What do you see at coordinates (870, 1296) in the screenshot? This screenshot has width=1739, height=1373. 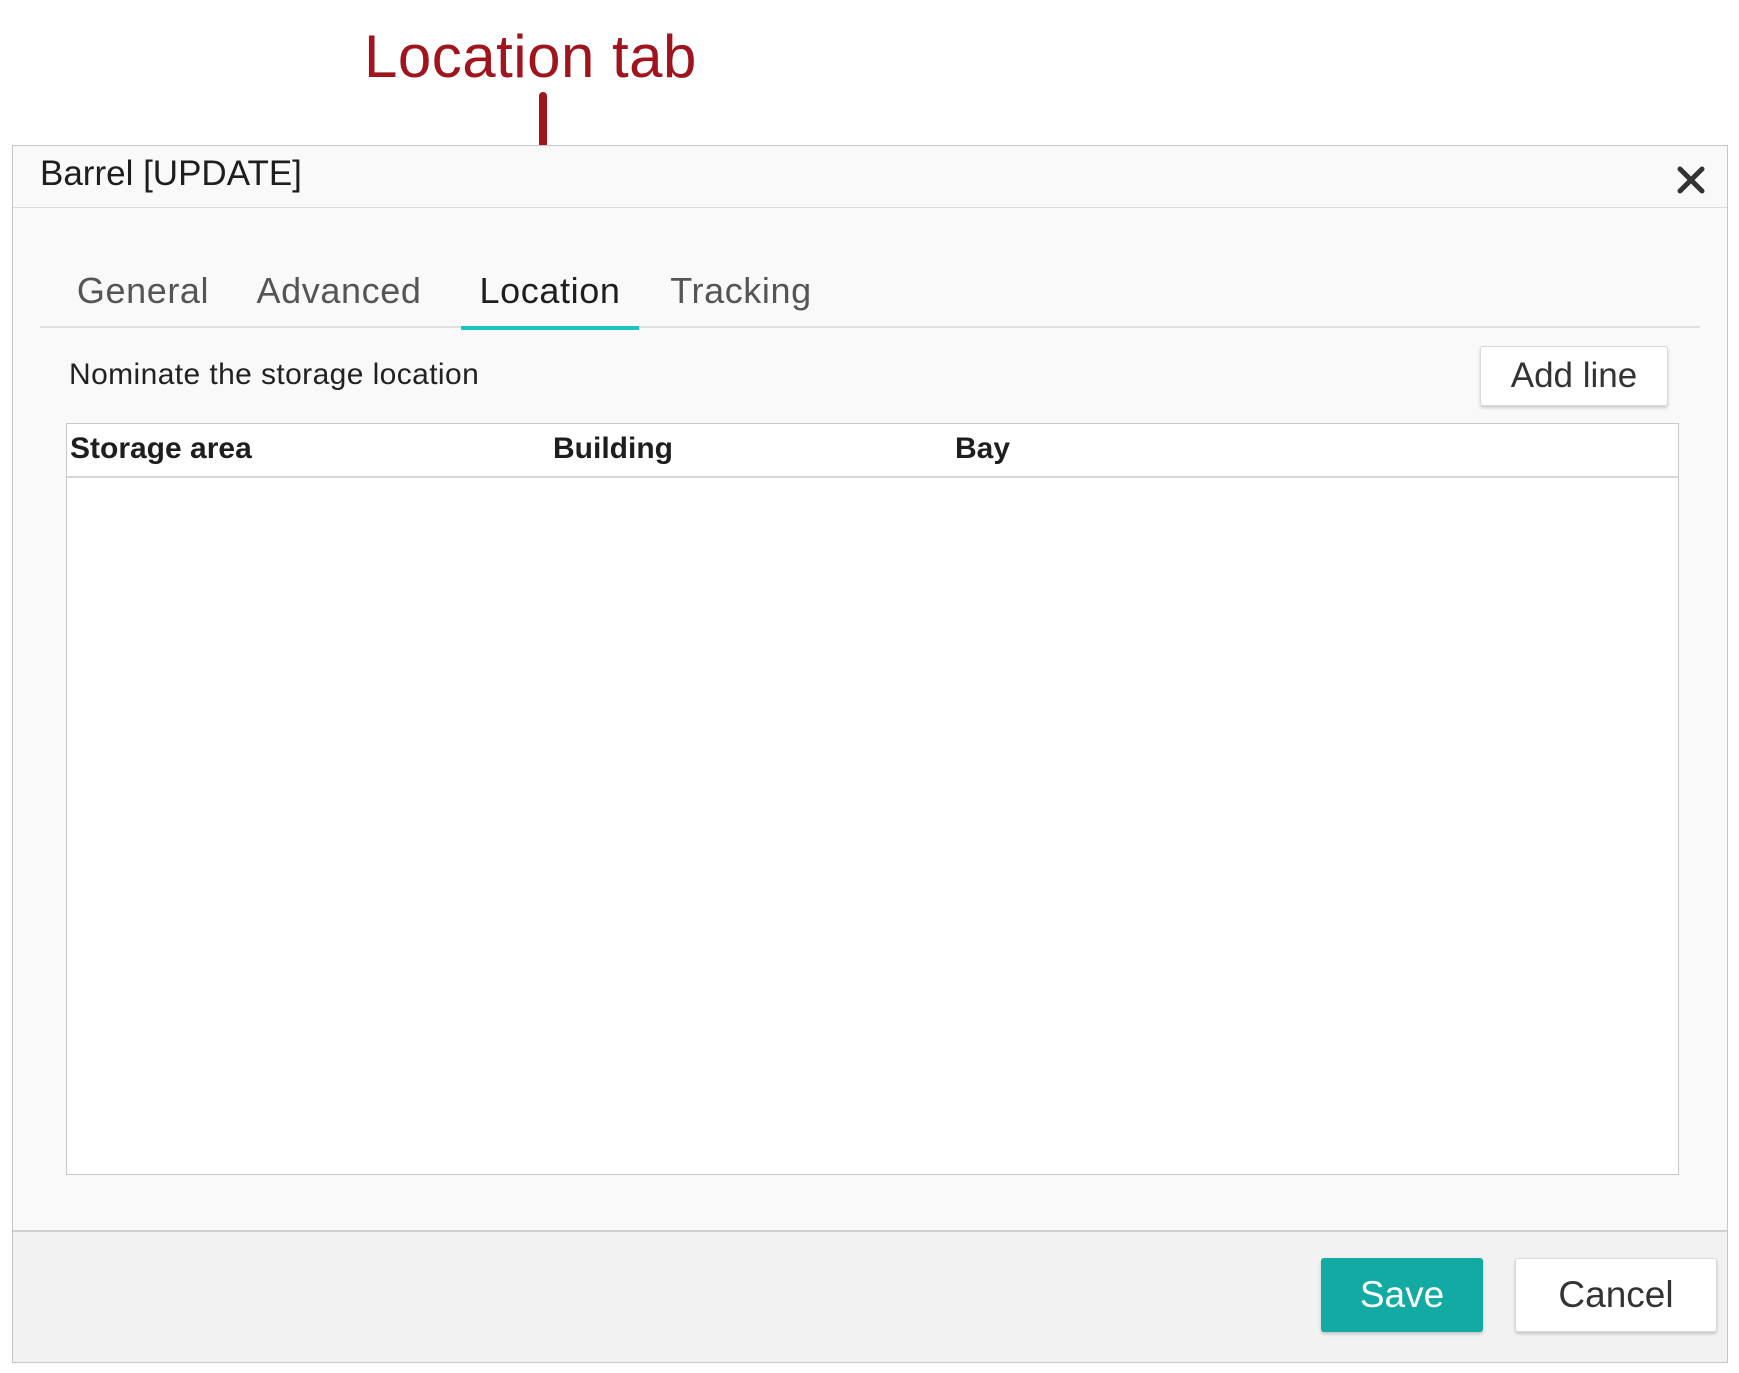 I see `dialog-footer: Save Cancel` at bounding box center [870, 1296].